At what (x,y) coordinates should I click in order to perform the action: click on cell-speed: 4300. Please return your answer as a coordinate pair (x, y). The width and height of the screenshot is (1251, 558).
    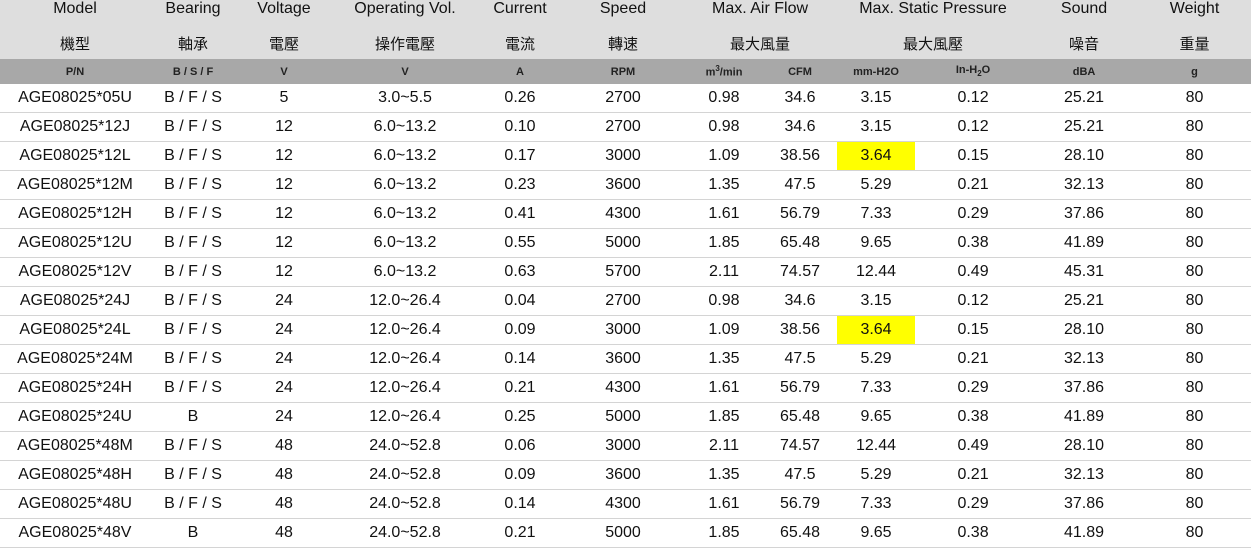
    Looking at the image, I should click on (623, 214).